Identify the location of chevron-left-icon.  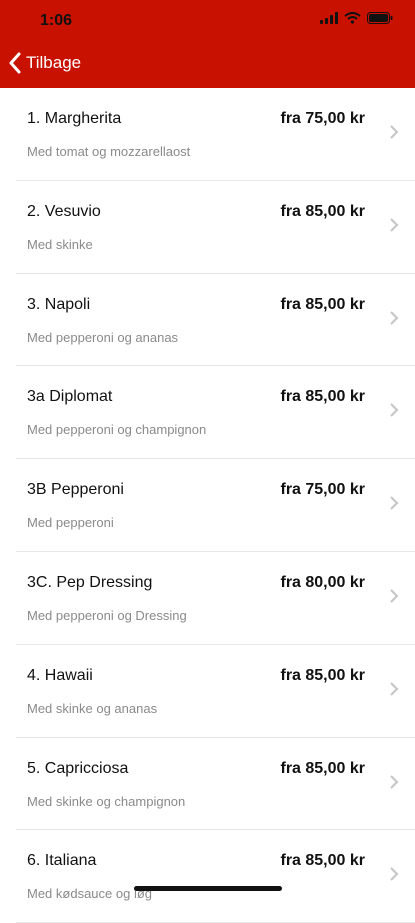
(15, 63).